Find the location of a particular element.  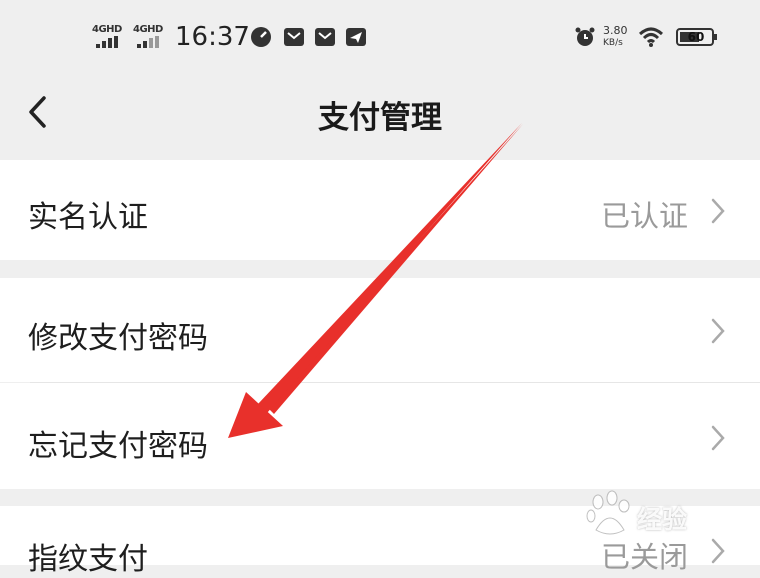

battery-icon: 60 is located at coordinates (696, 37).